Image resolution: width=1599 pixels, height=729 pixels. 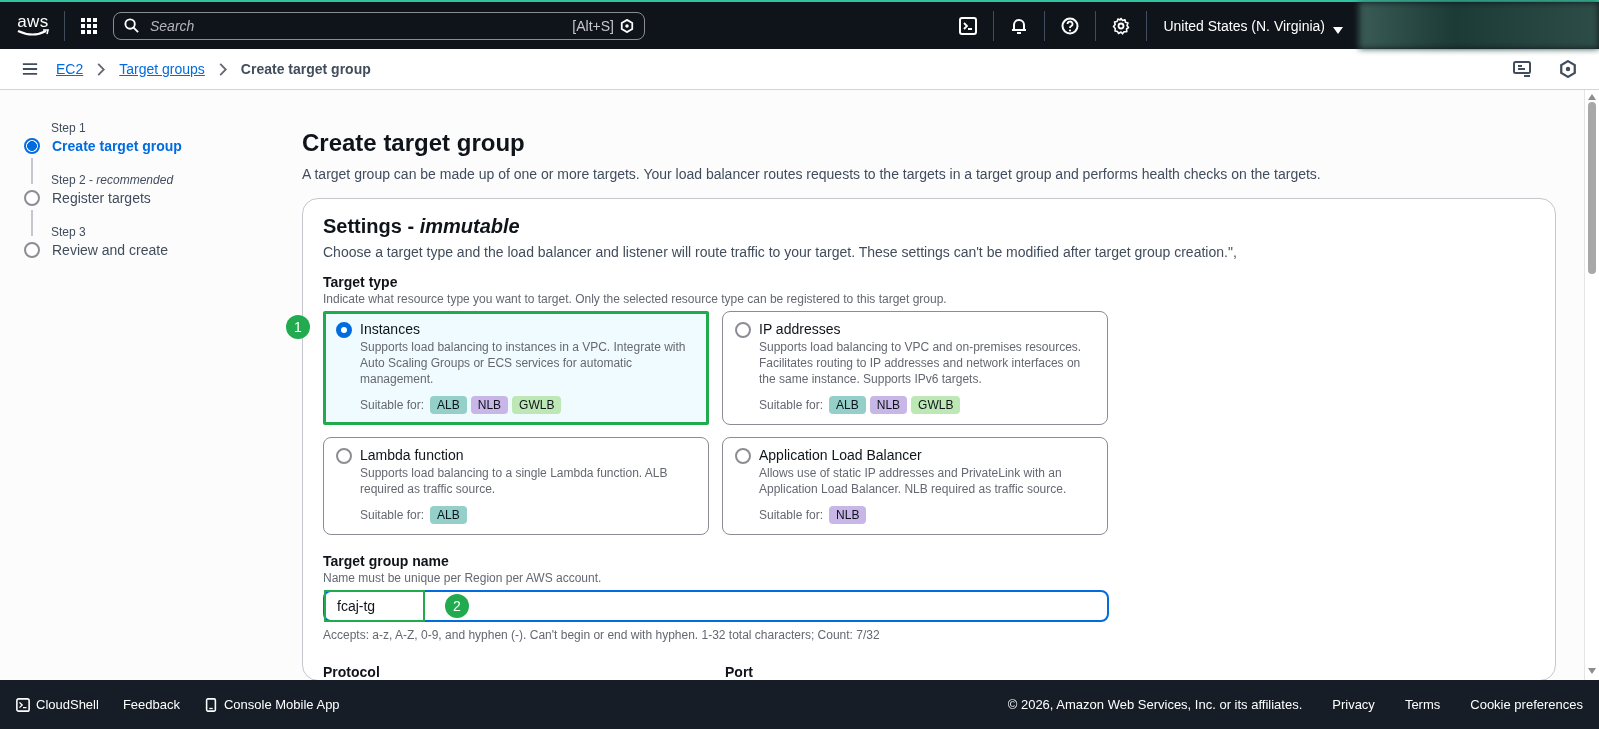 I want to click on shortcut-hint: [Alt+S], so click(x=593, y=25).